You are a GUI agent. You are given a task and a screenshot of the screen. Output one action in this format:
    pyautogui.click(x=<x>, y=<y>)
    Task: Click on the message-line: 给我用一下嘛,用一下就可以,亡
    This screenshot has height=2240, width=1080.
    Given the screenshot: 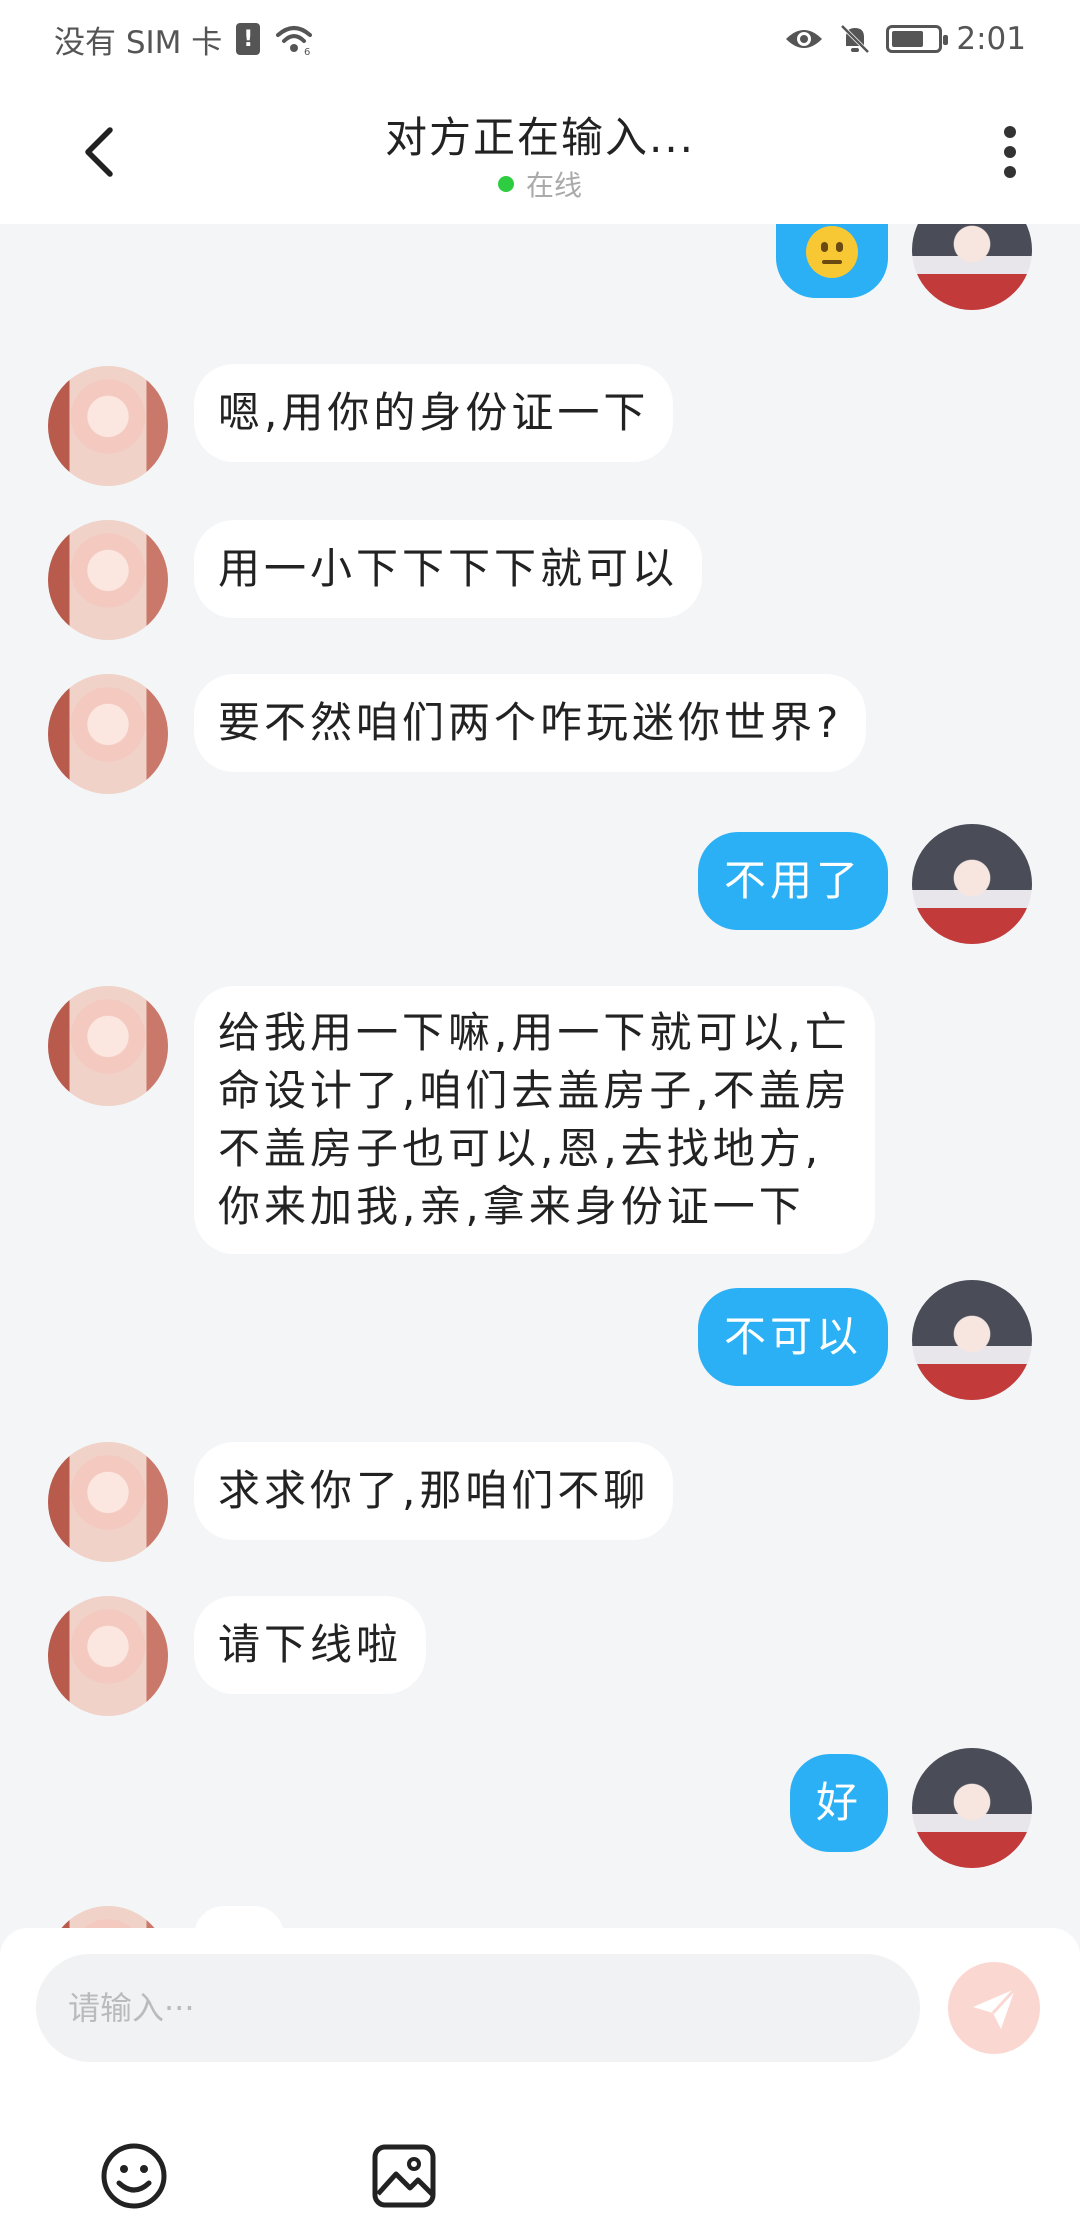 What is the action you would take?
    pyautogui.click(x=534, y=1032)
    